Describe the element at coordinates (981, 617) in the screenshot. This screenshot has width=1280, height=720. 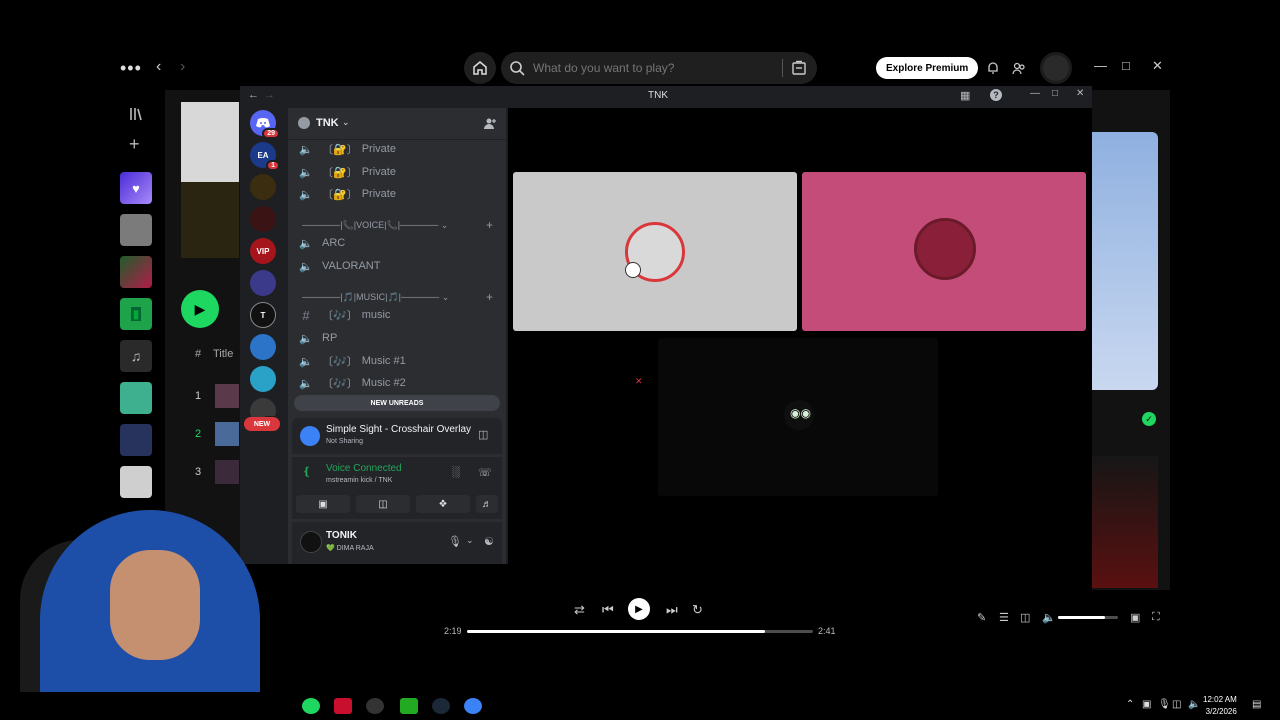
I see `pen-icon: ✎` at that location.